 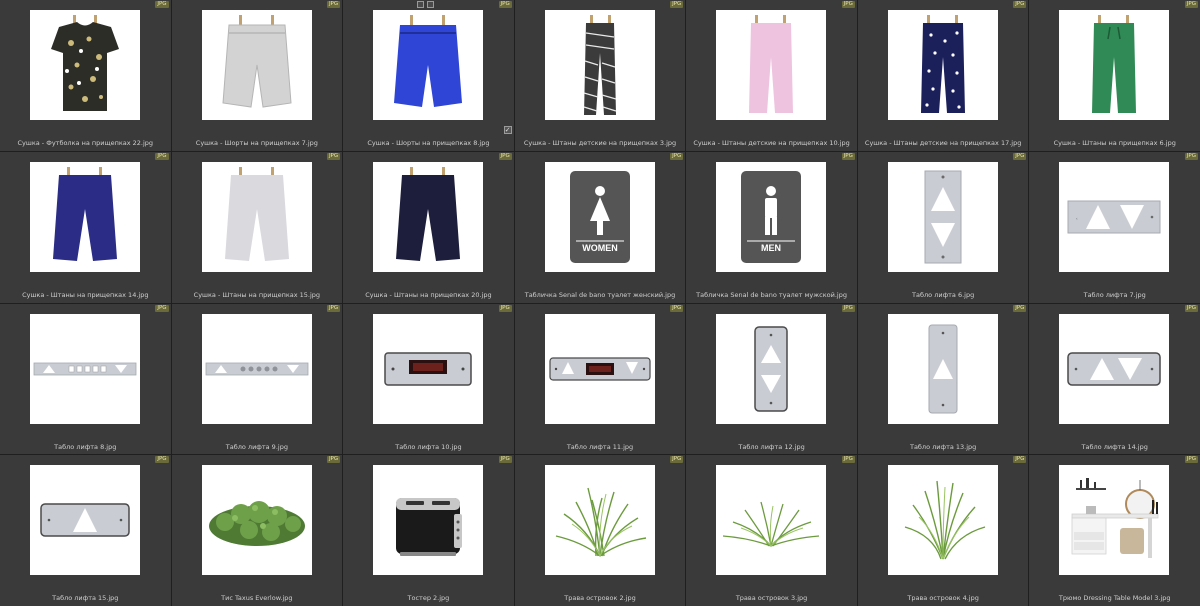 I want to click on thumbnail-cell: JPG Сушка - Штаны на прищепках 15.jpg, so click(x=257, y=227).